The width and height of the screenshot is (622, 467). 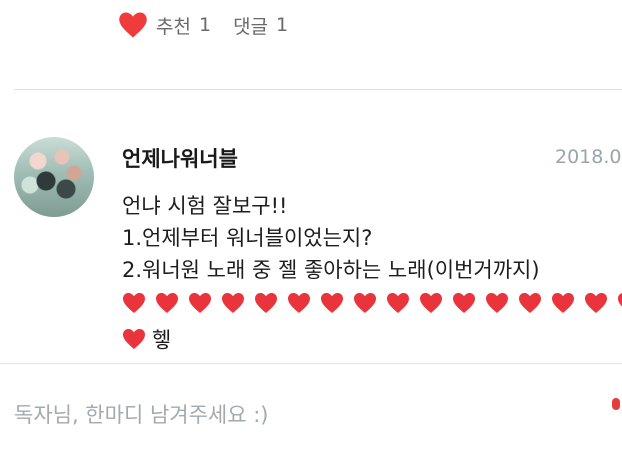 I want to click on comment-author: 언제나워너블, so click(x=180, y=158).